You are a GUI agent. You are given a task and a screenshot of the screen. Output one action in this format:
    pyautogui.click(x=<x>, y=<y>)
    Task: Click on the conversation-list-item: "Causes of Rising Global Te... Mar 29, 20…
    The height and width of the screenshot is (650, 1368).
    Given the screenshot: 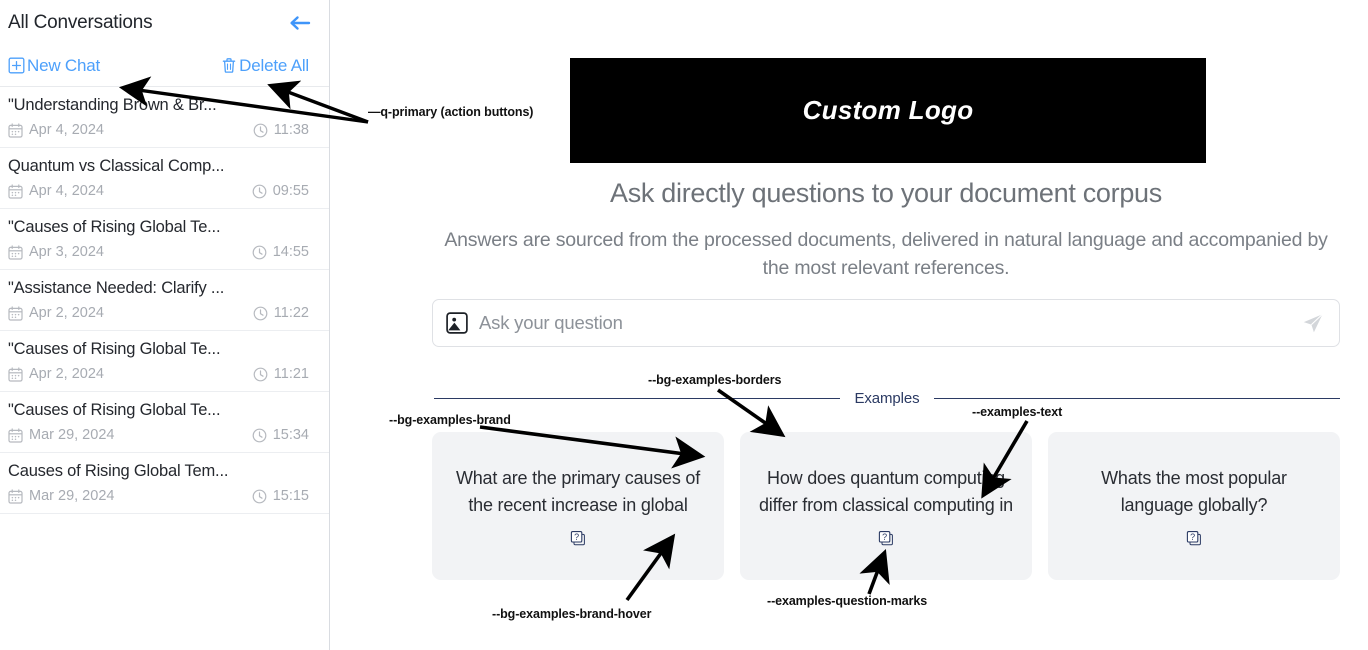 What is the action you would take?
    pyautogui.click(x=164, y=422)
    